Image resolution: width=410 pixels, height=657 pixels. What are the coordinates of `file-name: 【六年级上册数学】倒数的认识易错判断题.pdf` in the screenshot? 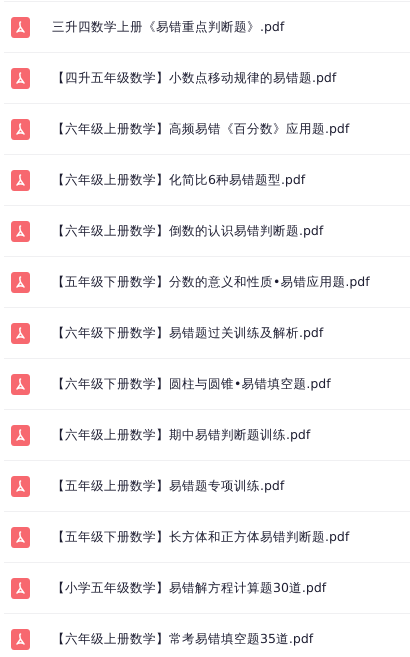 It's located at (188, 231).